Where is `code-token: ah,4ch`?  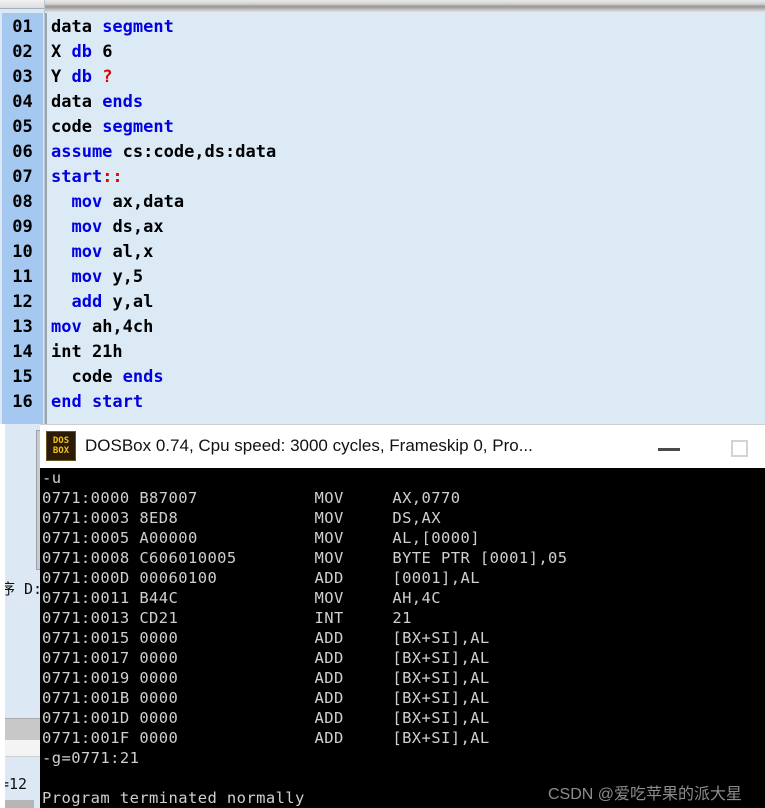
code-token: ah,4ch is located at coordinates (117, 327).